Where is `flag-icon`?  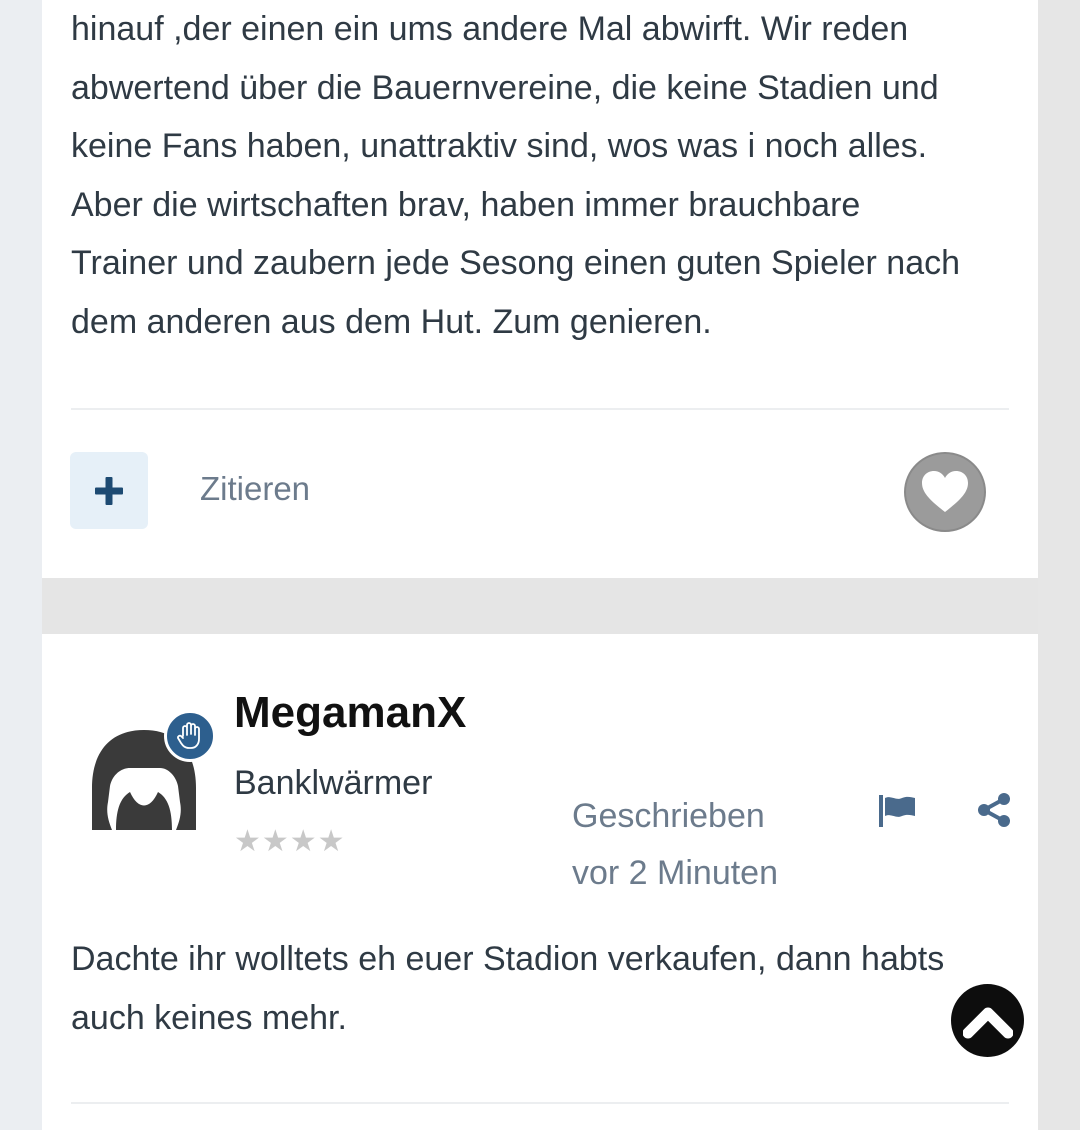
flag-icon is located at coordinates (897, 811).